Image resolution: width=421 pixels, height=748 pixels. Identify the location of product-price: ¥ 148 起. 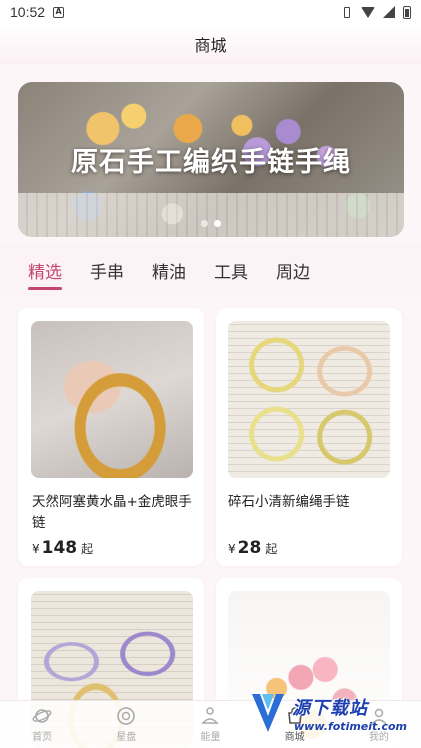
(62, 548).